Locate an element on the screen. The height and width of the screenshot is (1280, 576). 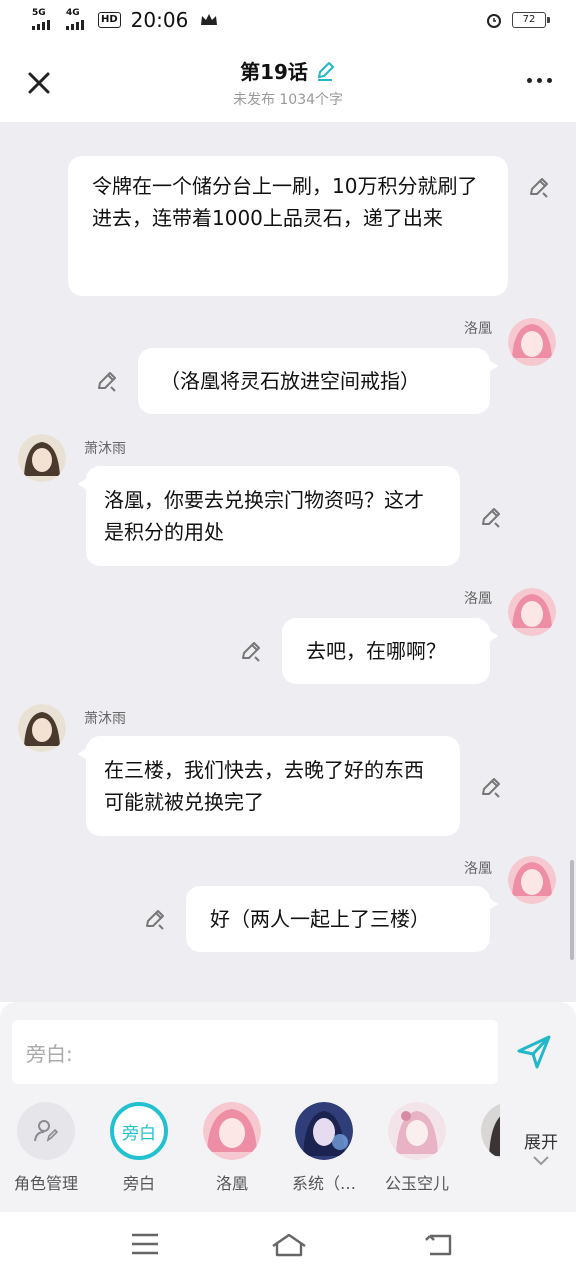
role-label: 旁白 is located at coordinates (138, 1183).